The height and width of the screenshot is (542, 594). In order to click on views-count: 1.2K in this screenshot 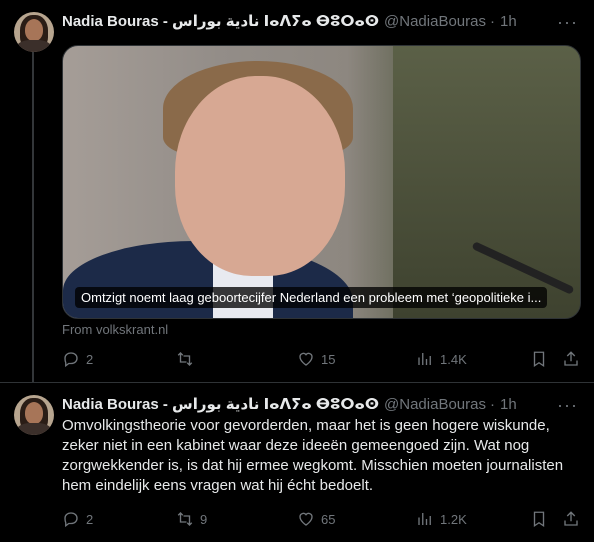, I will do `click(453, 519)`.